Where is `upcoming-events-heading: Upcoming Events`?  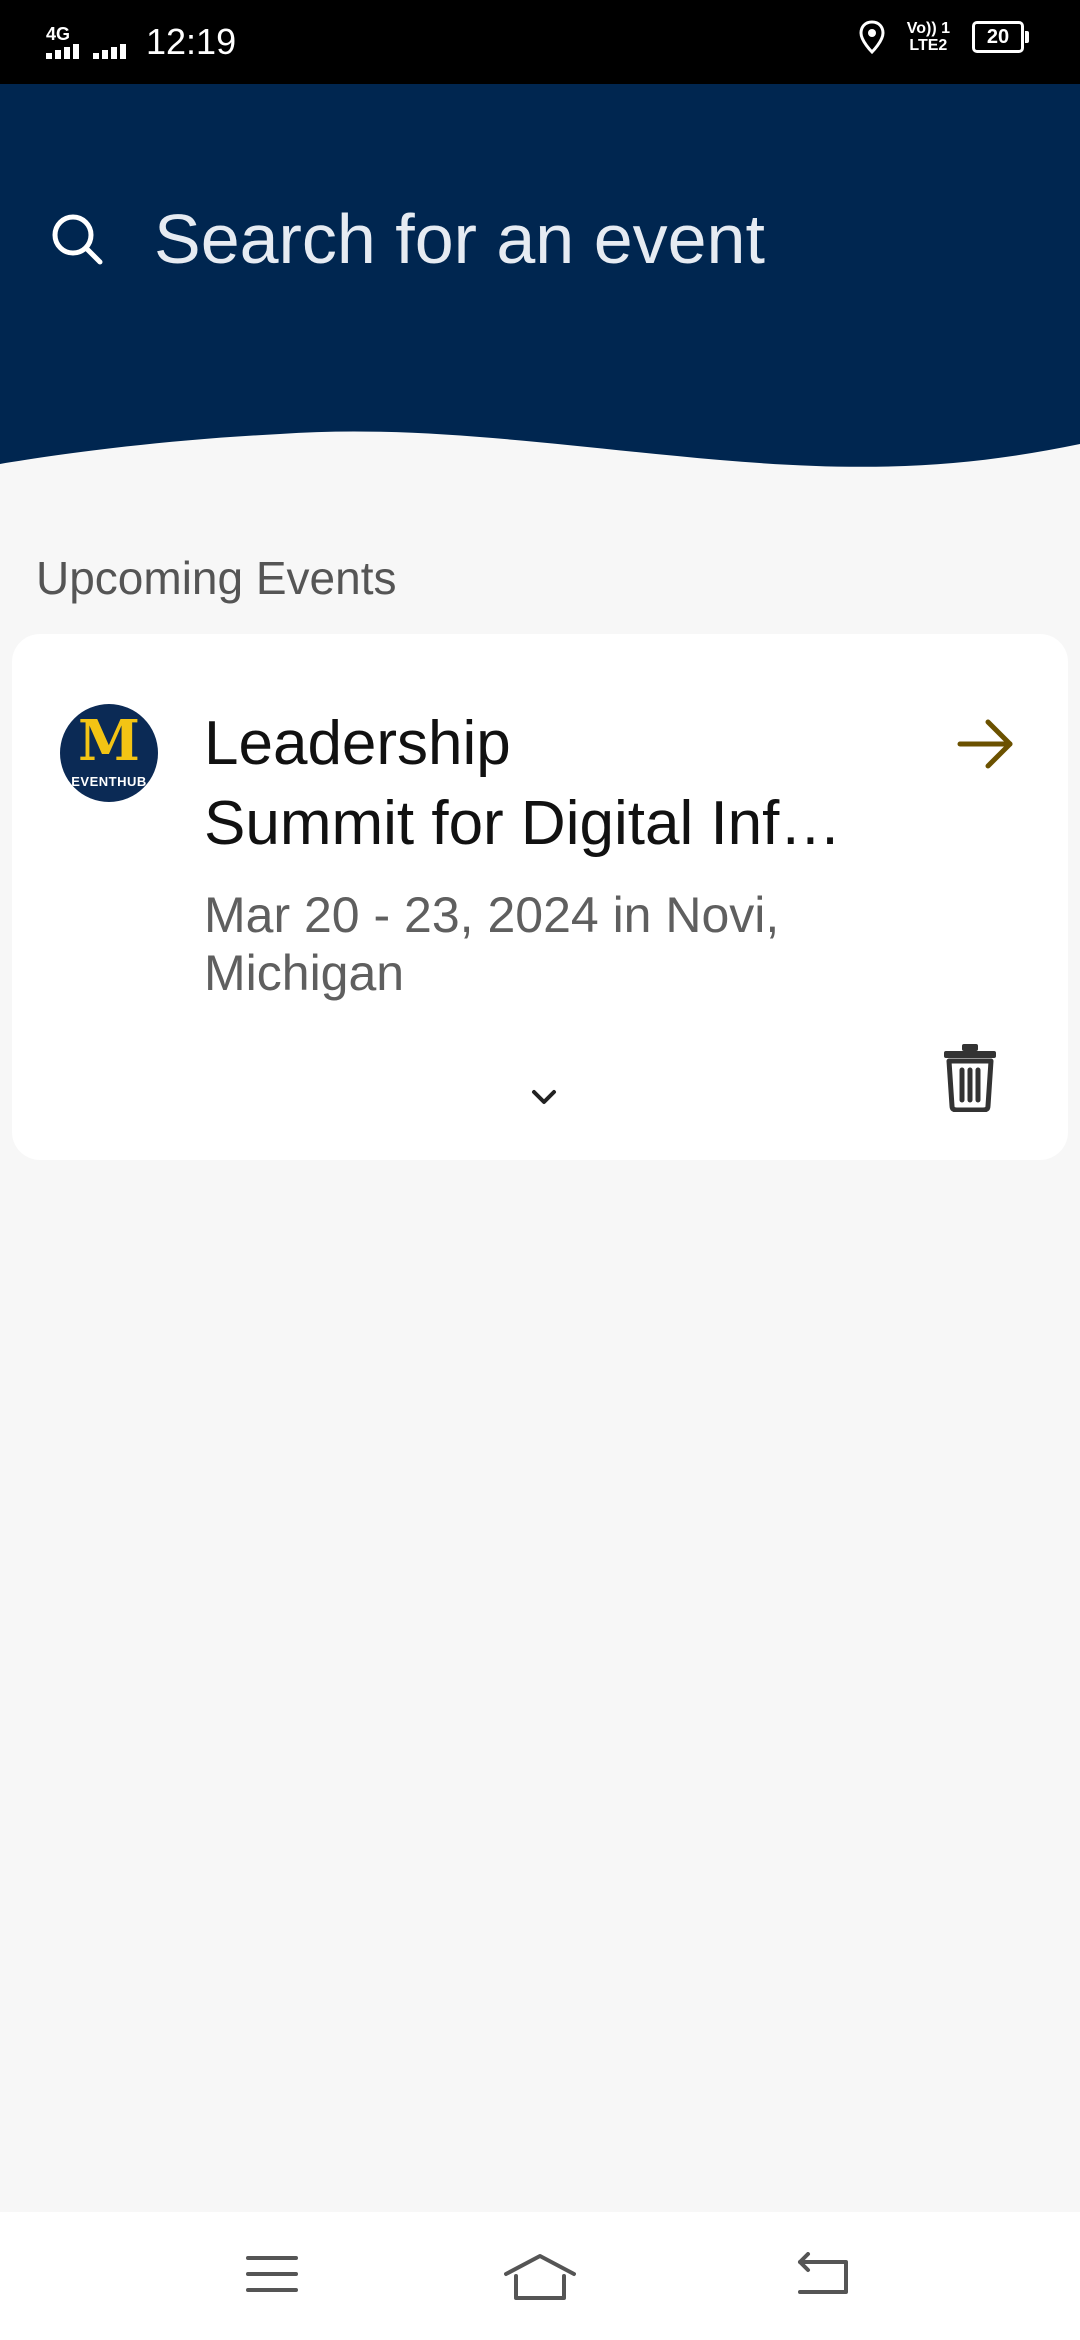
upcoming-events-heading: Upcoming Events is located at coordinates (216, 578).